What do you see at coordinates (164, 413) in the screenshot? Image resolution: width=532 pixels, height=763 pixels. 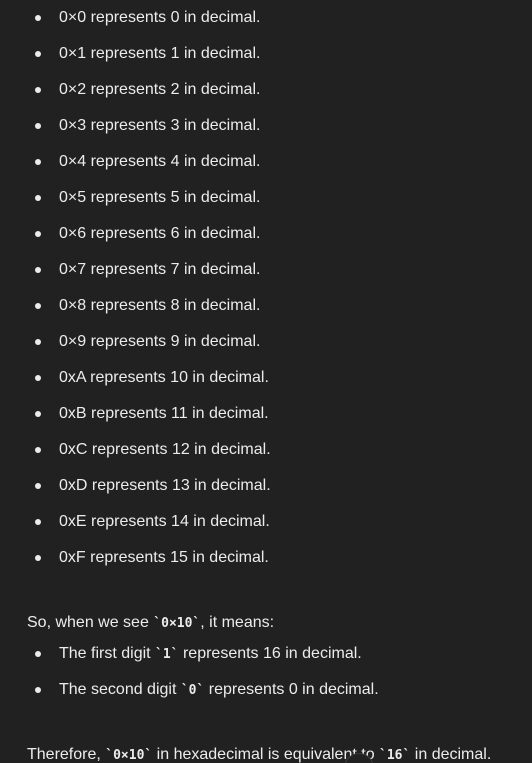 I see `list-item-text: 0xB represents 11 in decimal.` at bounding box center [164, 413].